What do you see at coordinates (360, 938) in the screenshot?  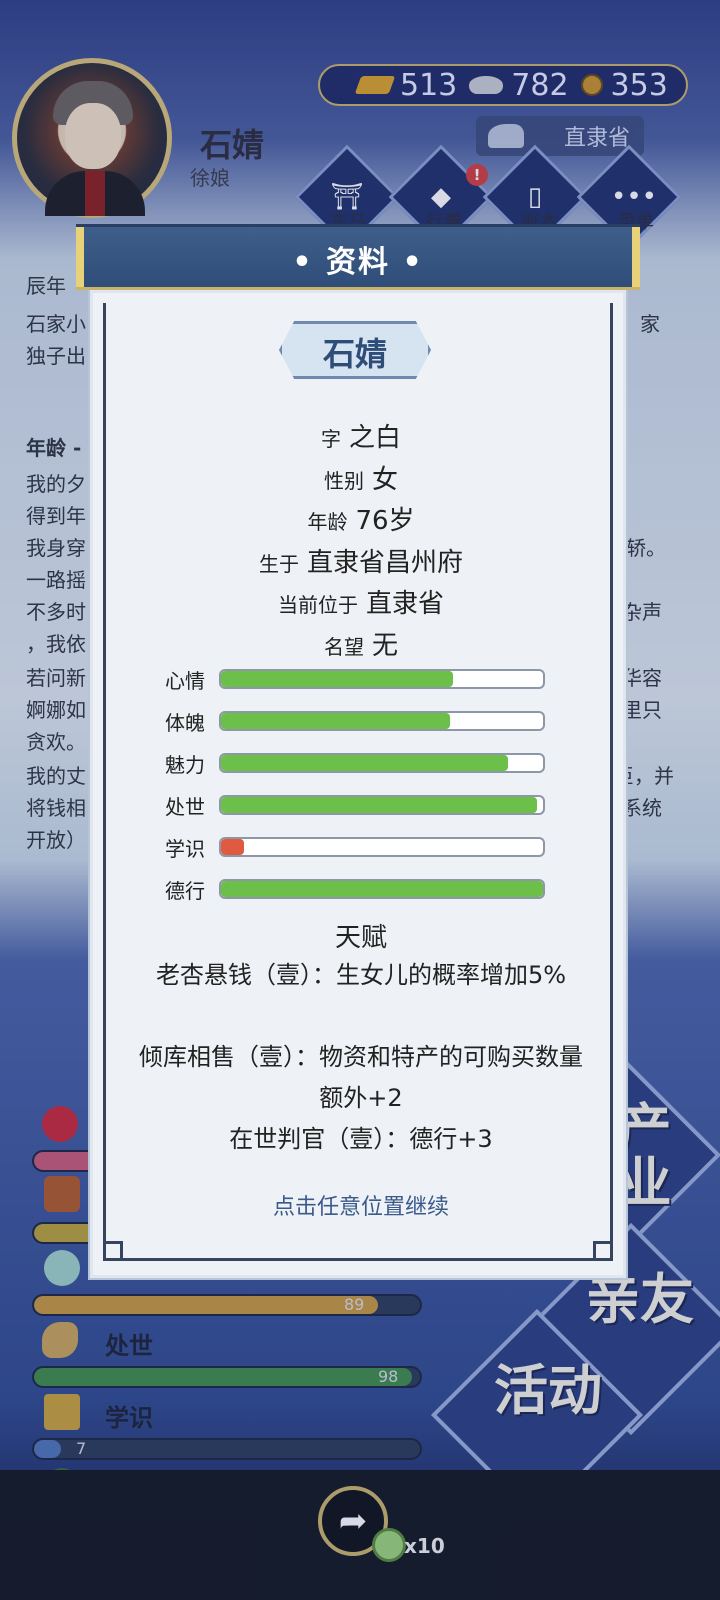 I see `talent-heading: 天赋` at bounding box center [360, 938].